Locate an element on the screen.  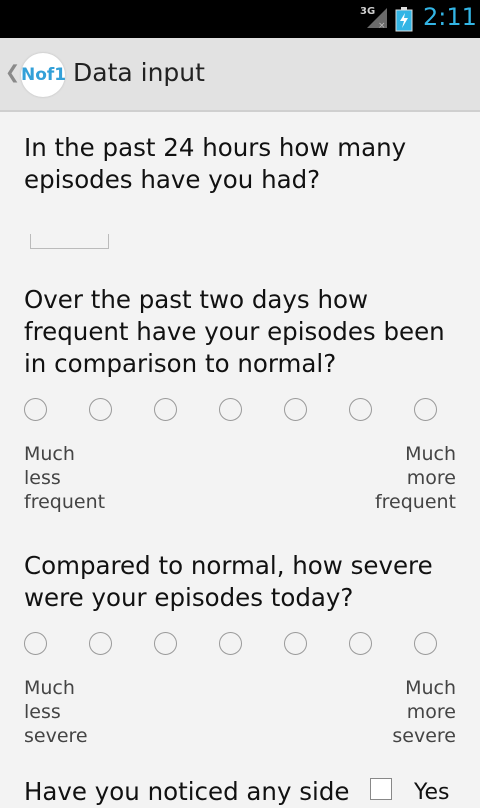
battery-charging-icon is located at coordinates (404, 19).